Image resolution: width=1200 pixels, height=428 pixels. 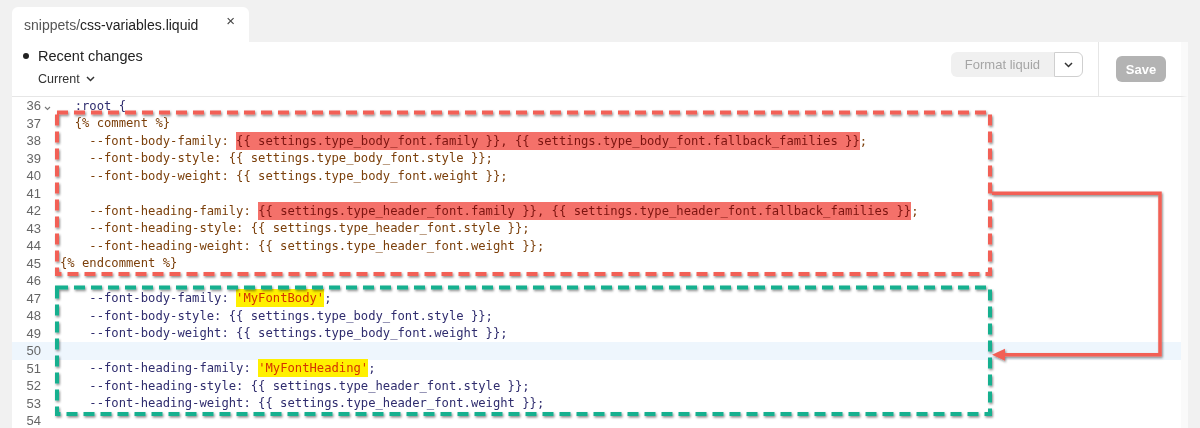 I want to click on line-number: 51, so click(x=33, y=368).